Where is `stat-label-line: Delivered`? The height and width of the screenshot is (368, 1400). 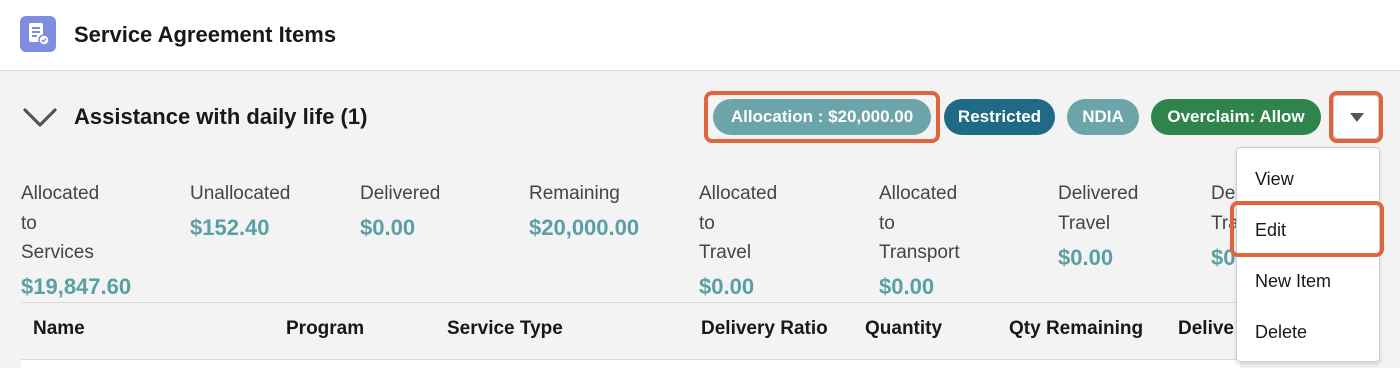 stat-label-line: Delivered is located at coordinates (1098, 193).